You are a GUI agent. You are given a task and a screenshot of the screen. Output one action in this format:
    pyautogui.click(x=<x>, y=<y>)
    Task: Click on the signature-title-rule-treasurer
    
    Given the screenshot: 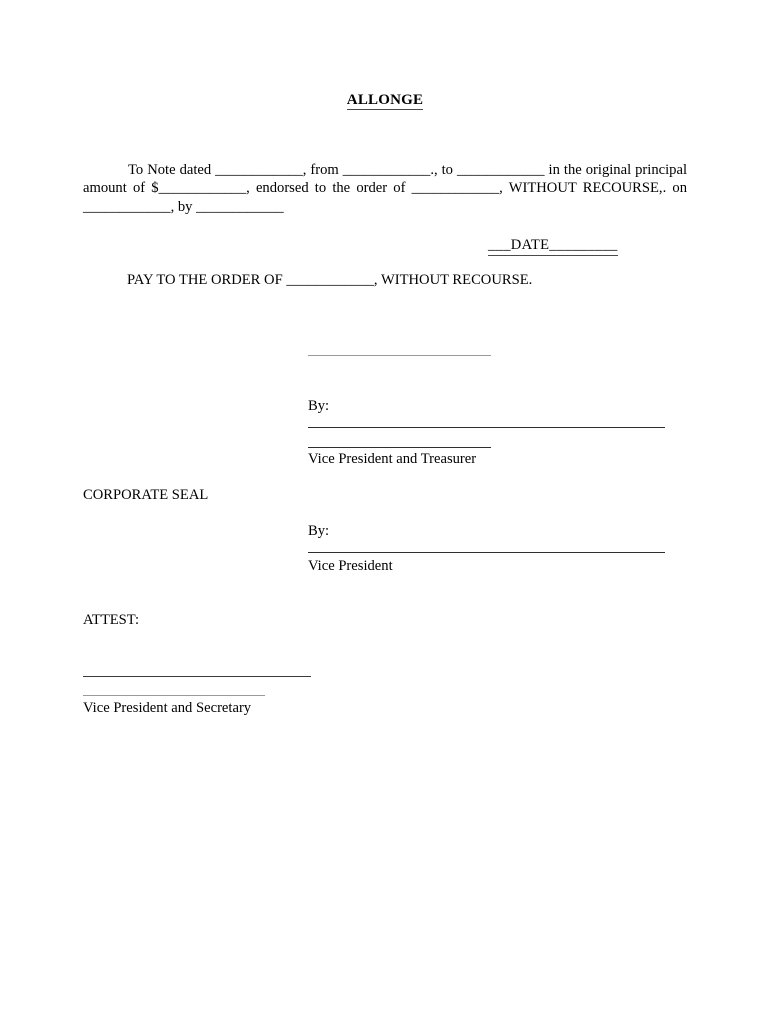 What is the action you would take?
    pyautogui.click(x=399, y=447)
    